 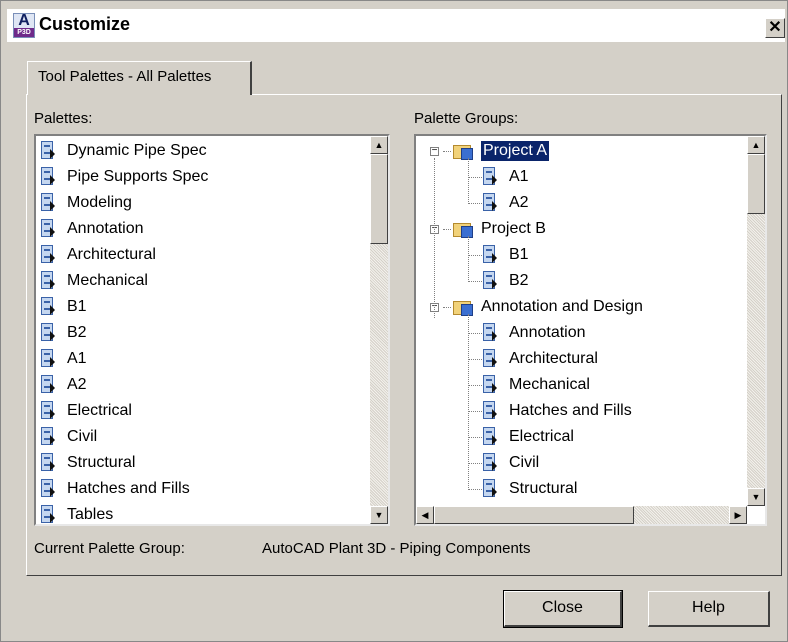 I want to click on item-label: Annotation and Design, so click(x=562, y=306).